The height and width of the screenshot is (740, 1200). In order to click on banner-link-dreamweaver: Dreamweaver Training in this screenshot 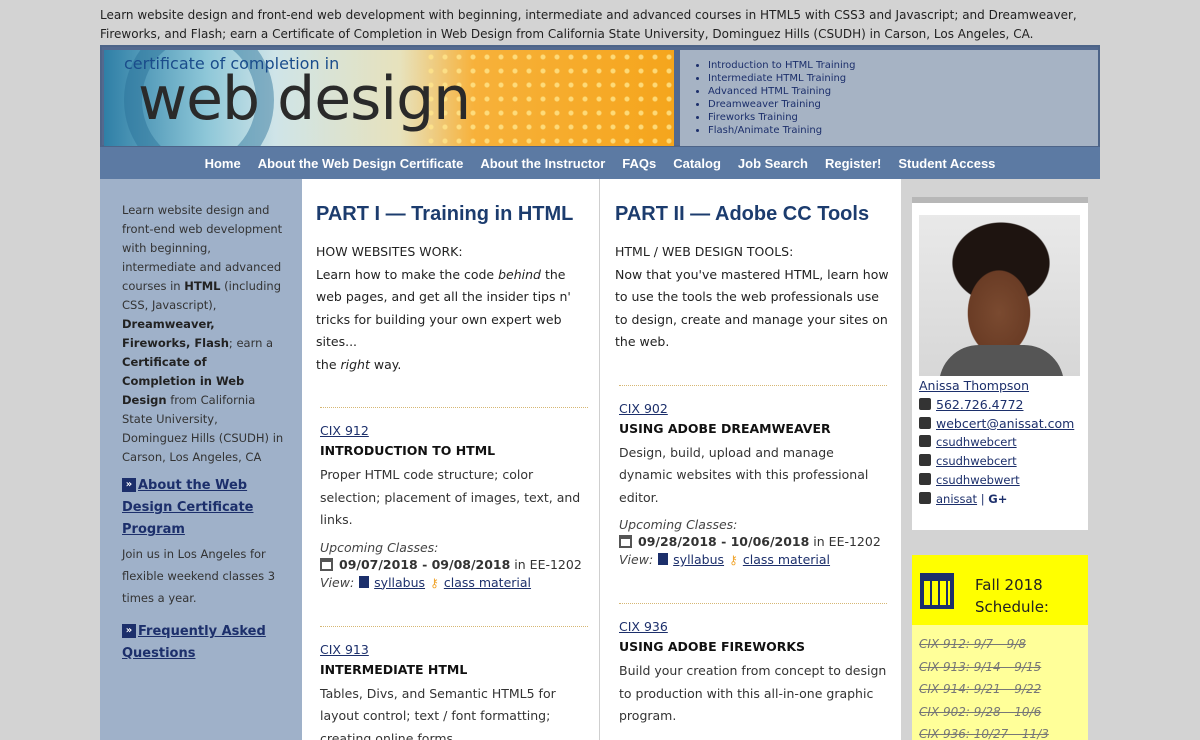, I will do `click(903, 104)`.